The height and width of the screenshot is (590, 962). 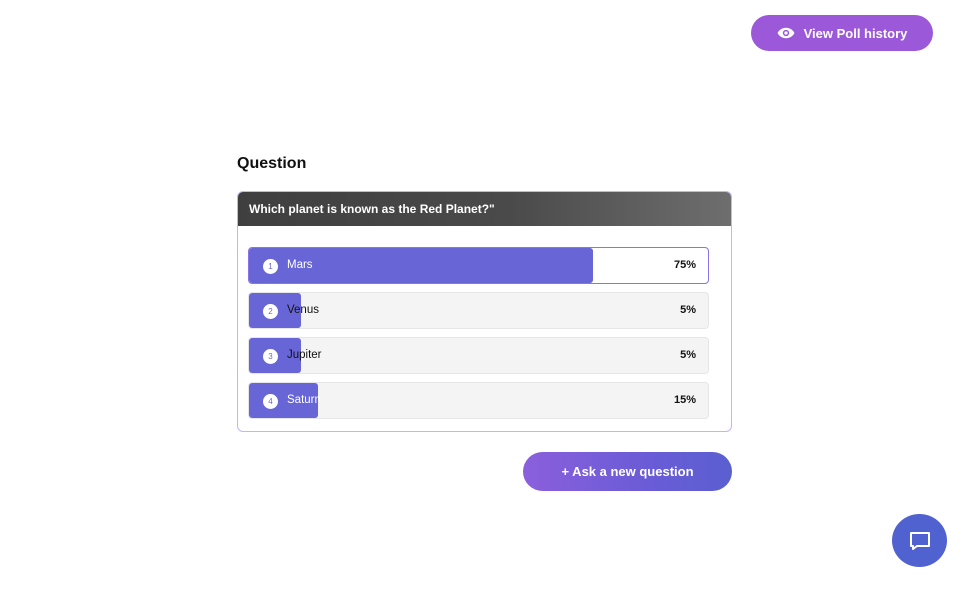 I want to click on poll-option-jupiter: 3 Jupiter 5%, so click(x=478, y=355).